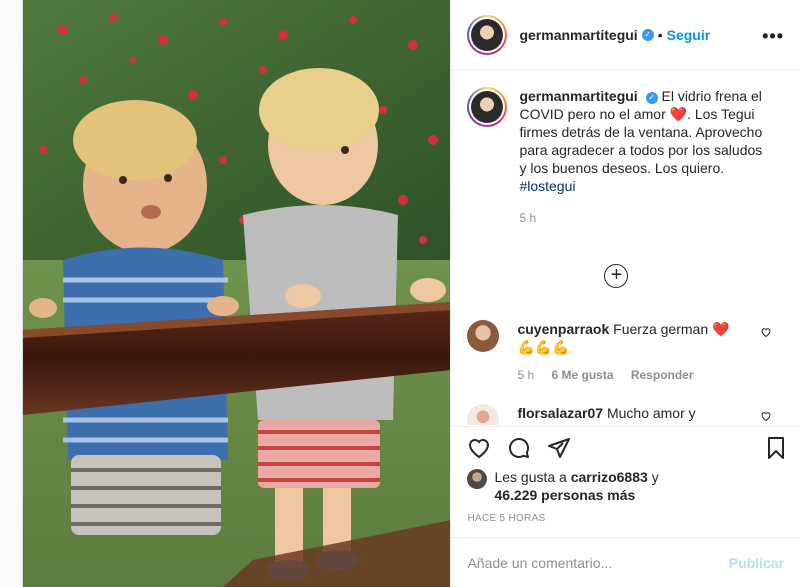 This screenshot has width=800, height=587. I want to click on add-comment-input, so click(598, 562).